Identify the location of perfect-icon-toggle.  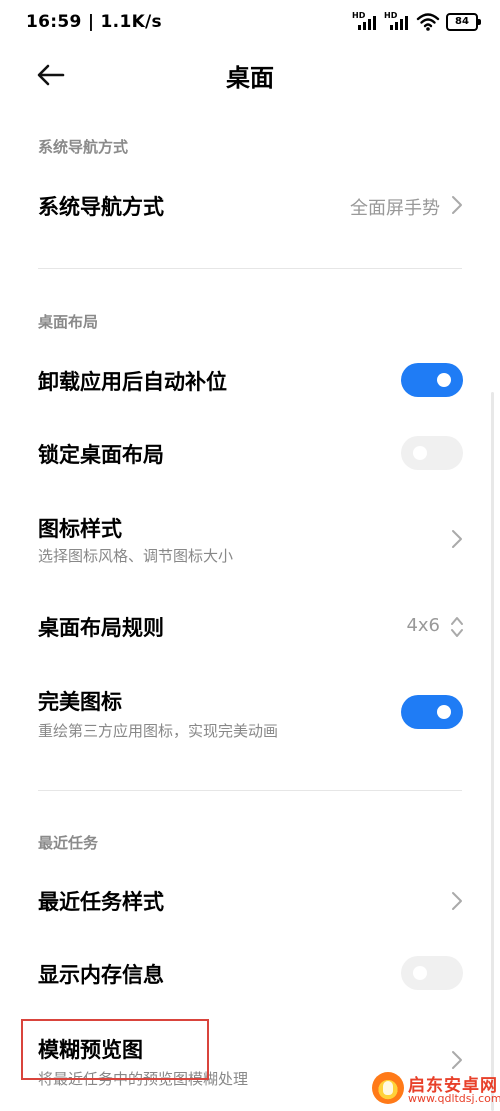
(432, 712).